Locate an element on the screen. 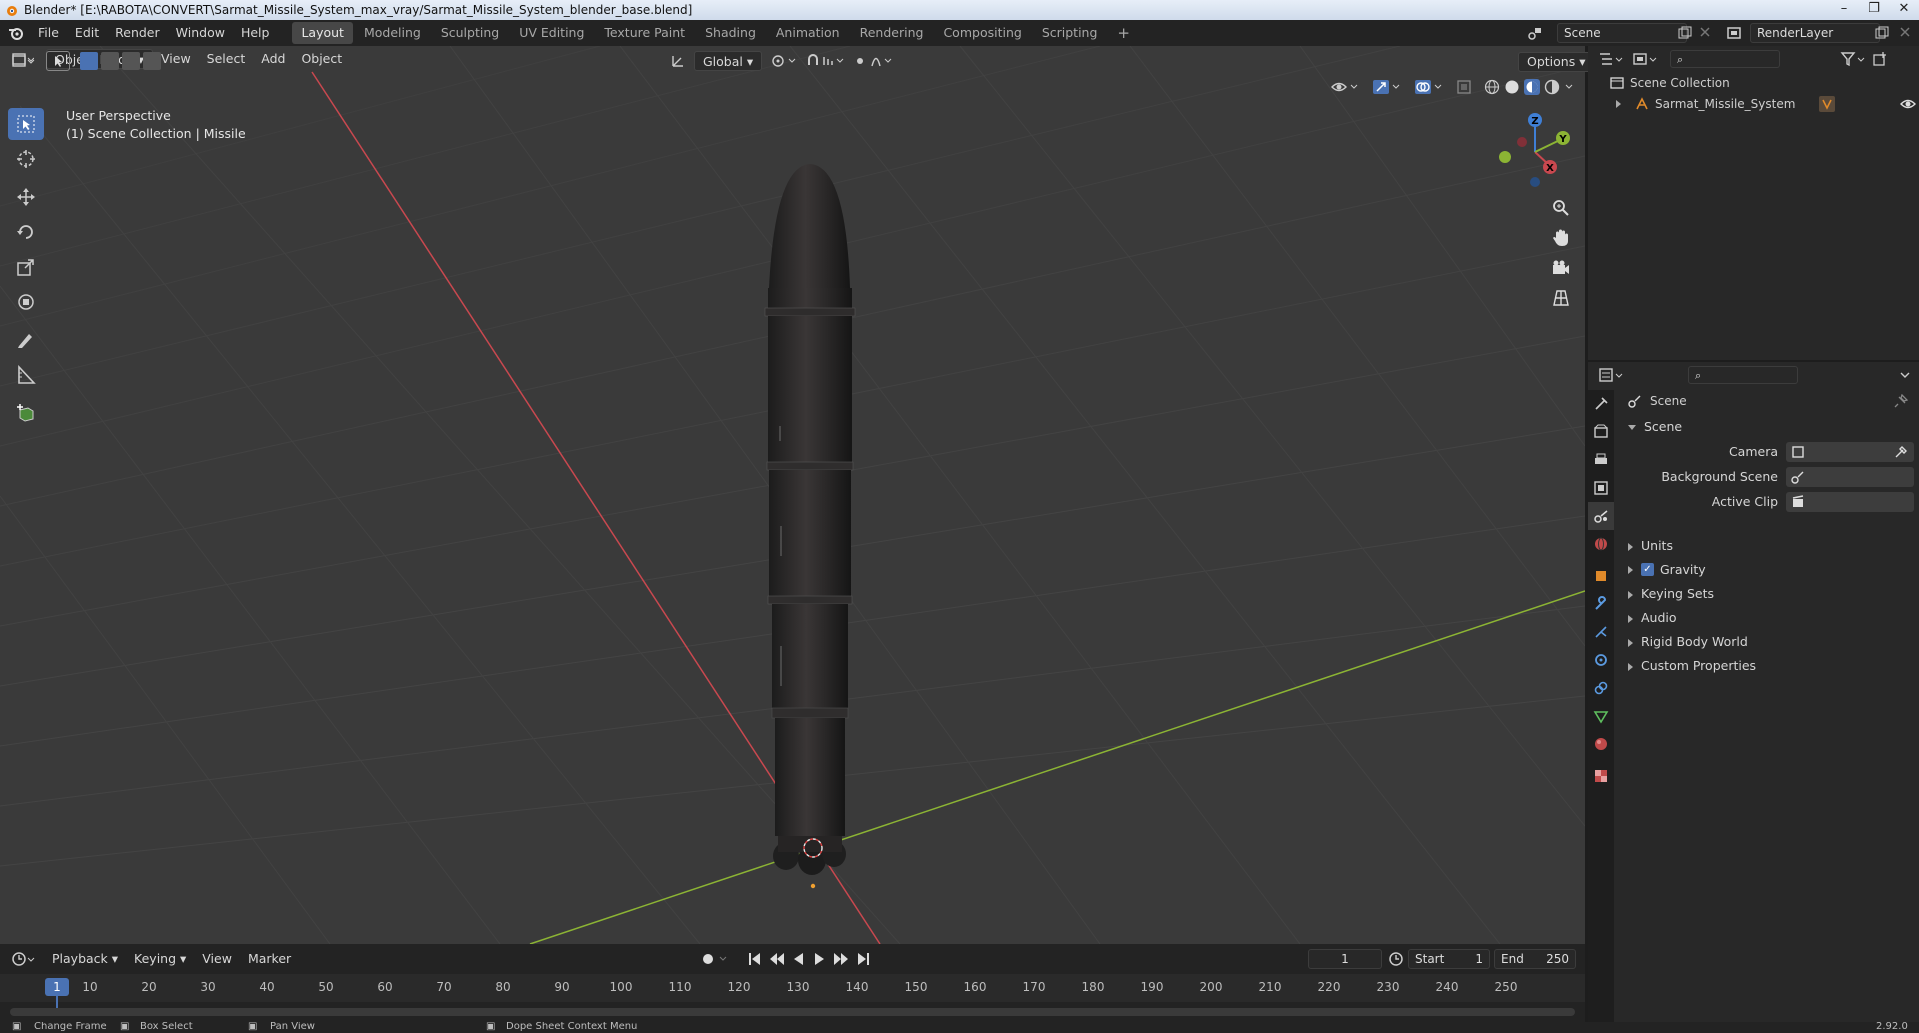 This screenshot has width=1919, height=1033. outliner-search-input: ⌕ is located at coordinates (1725, 59).